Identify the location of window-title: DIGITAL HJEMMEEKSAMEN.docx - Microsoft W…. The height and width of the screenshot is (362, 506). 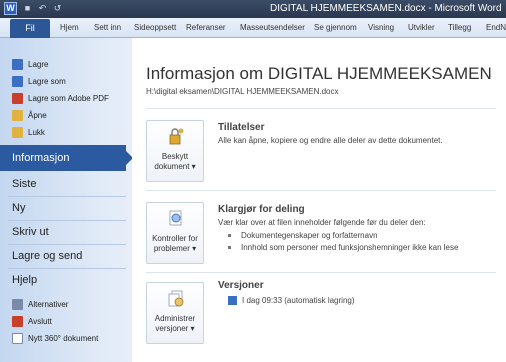
(386, 8).